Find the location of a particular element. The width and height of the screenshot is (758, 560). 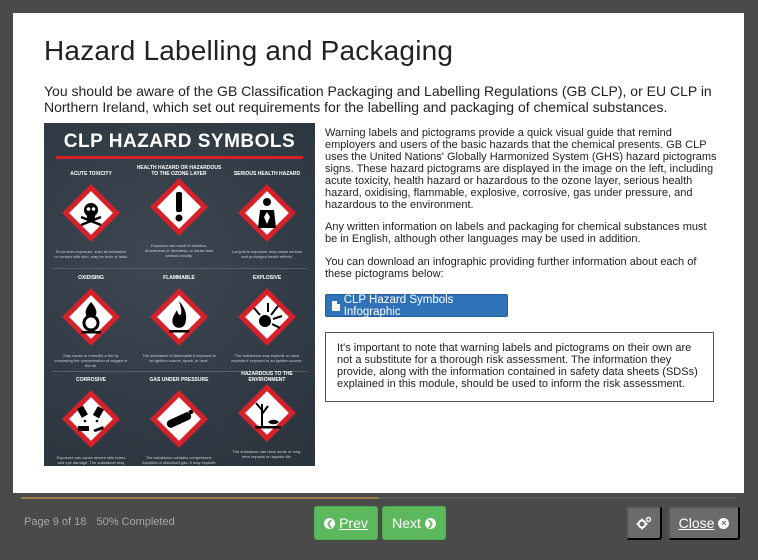

cell-label: FLAMMABLE is located at coordinates (179, 278).